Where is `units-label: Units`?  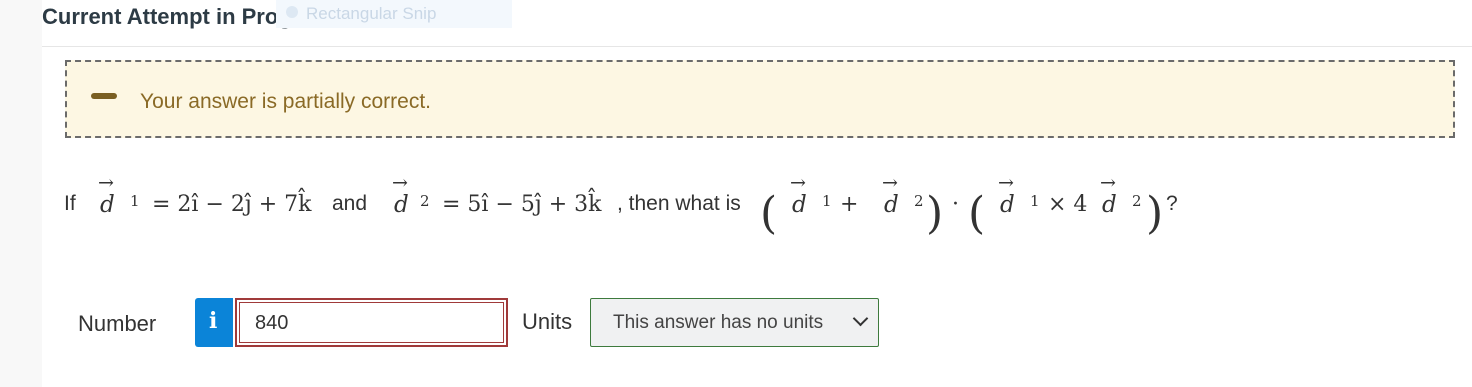 units-label: Units is located at coordinates (547, 321).